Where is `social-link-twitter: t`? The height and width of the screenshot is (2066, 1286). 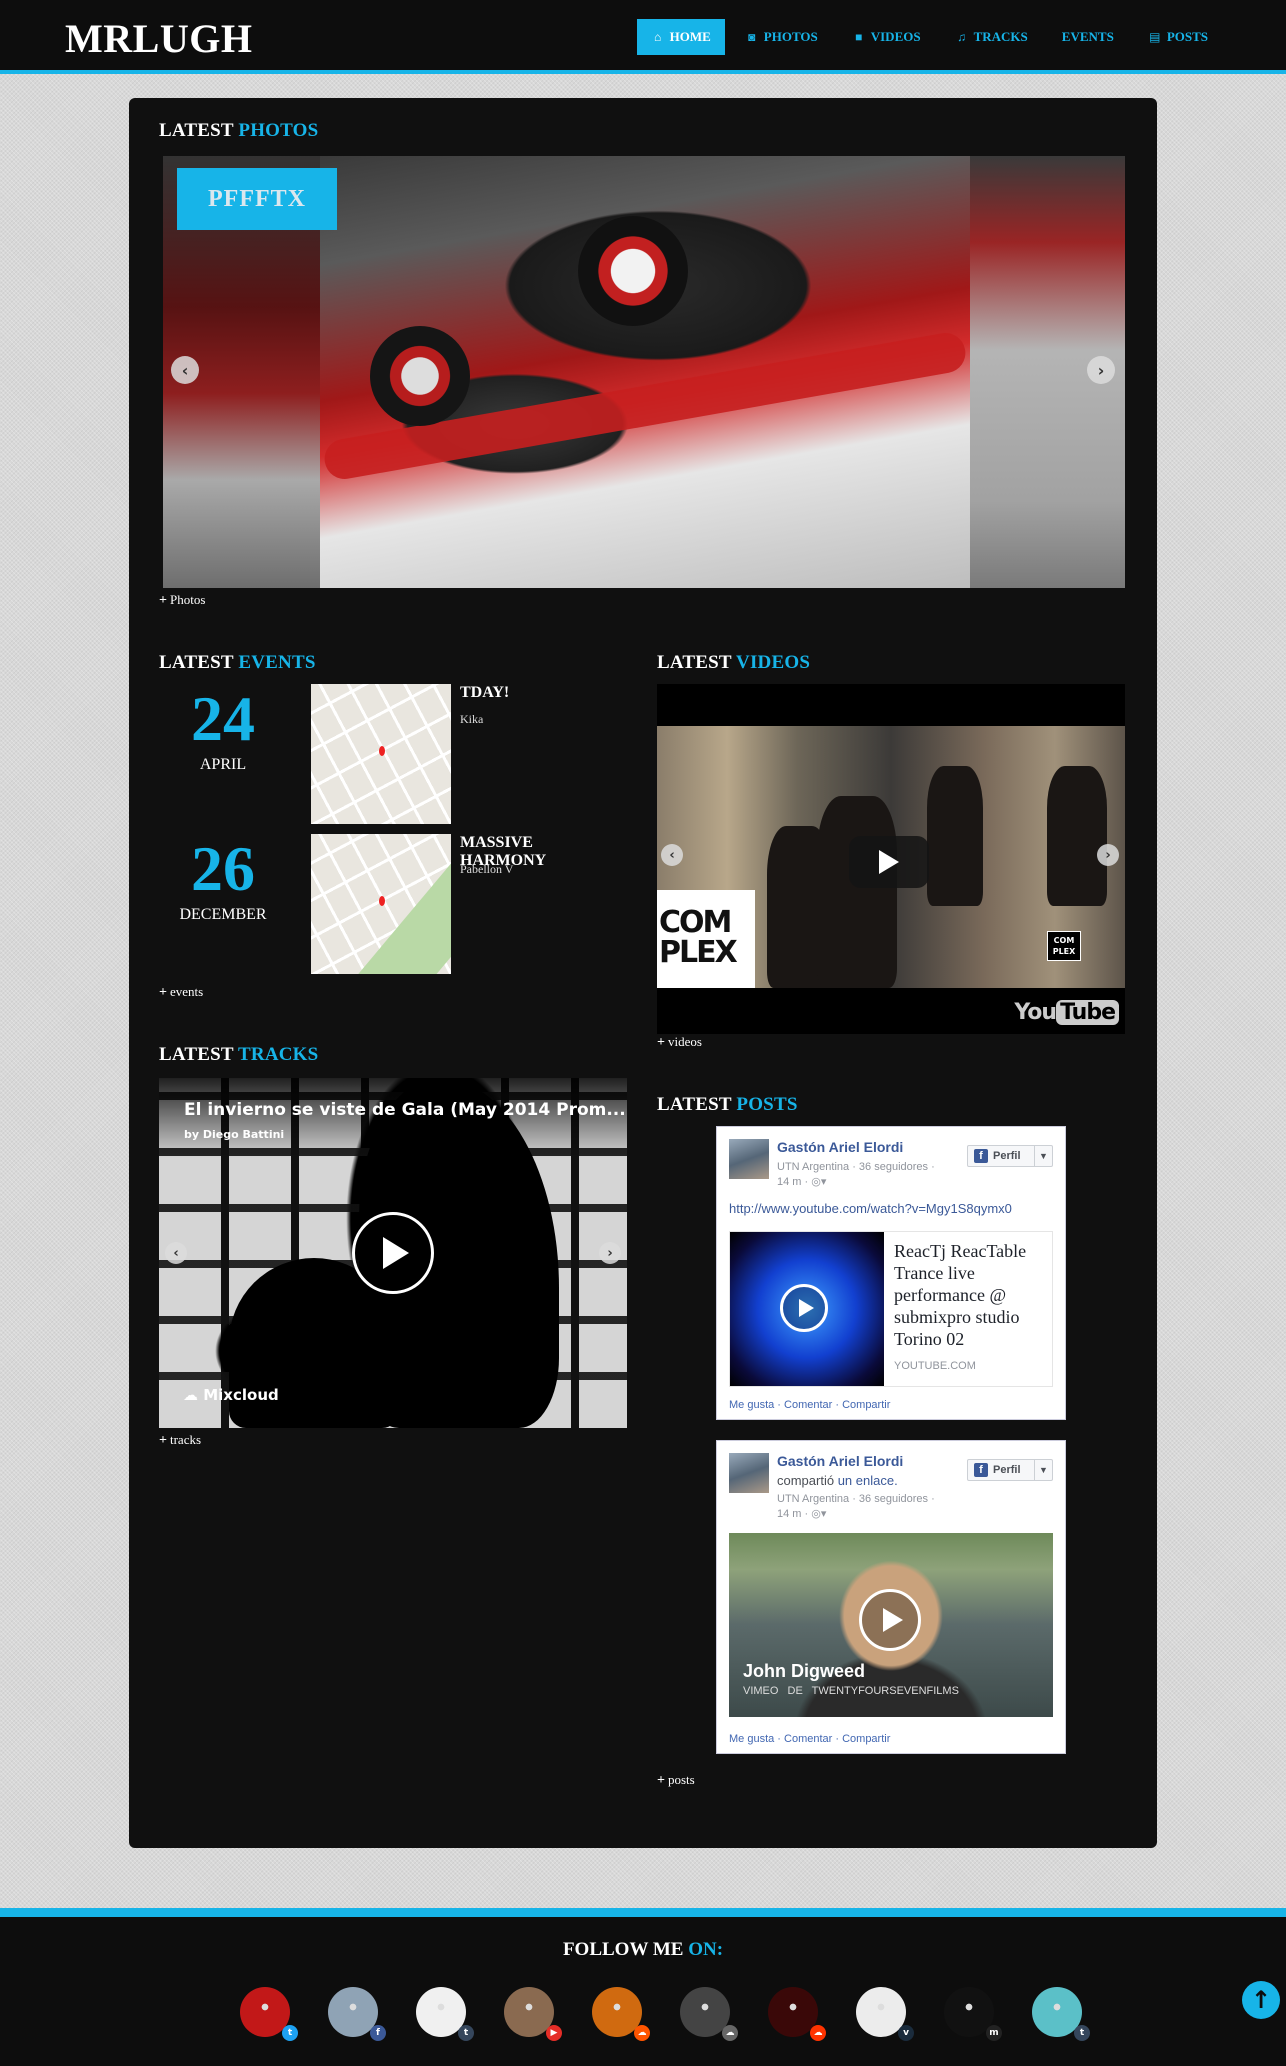
social-link-twitter: t is located at coordinates (269, 2014).